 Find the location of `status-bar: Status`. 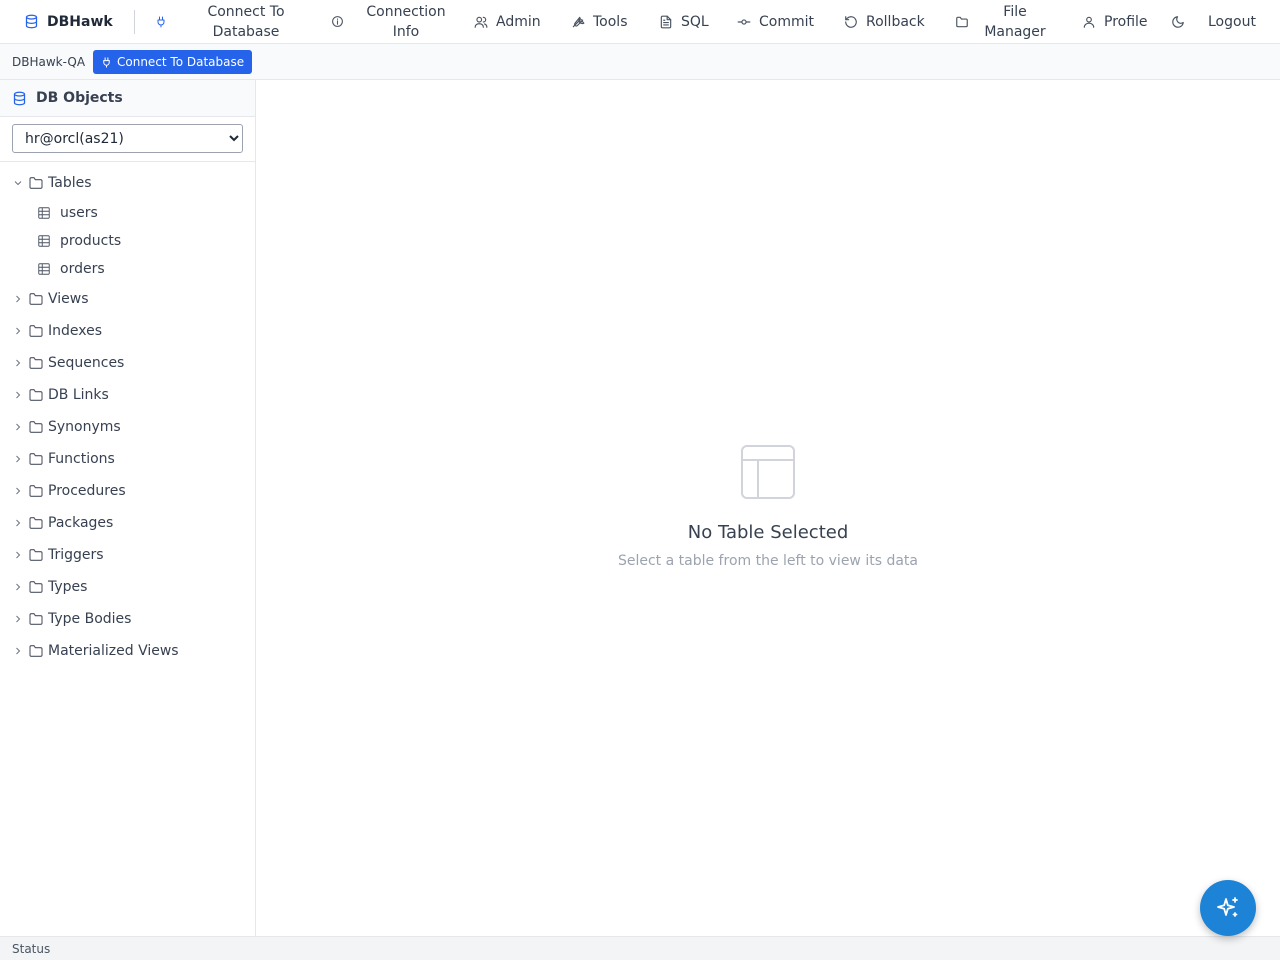

status-bar: Status is located at coordinates (640, 948).